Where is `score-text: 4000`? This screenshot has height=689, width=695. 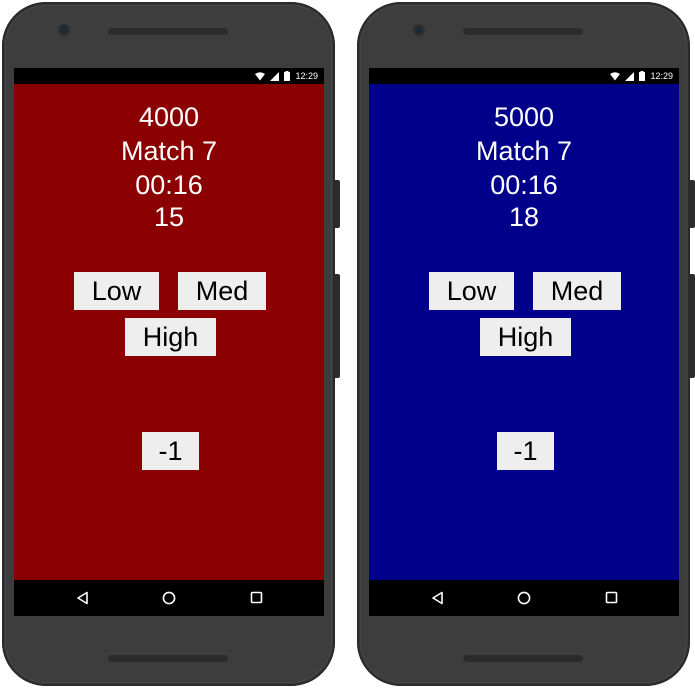 score-text: 4000 is located at coordinates (169, 117).